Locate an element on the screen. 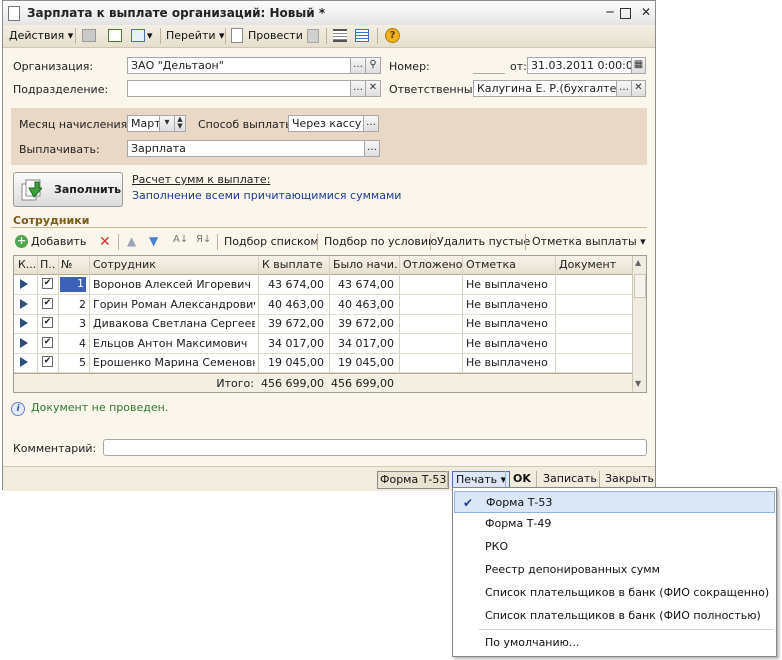 The width and height of the screenshot is (782, 660). table-footer: Итого: 456 699,00 456 699,00 is located at coordinates (324, 382).